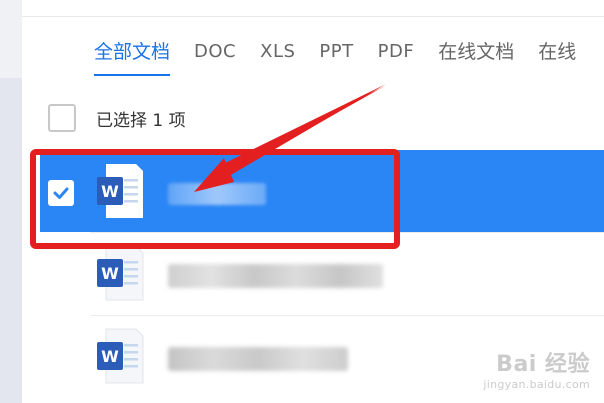 This screenshot has height=403, width=604. I want to click on tab-online-docs: 在线文档, so click(476, 55).